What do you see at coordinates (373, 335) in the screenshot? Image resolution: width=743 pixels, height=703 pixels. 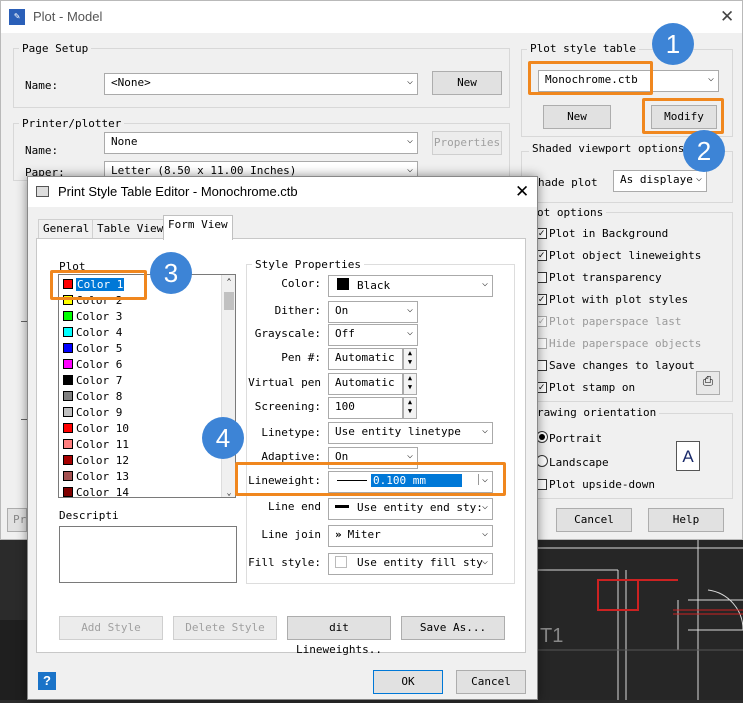 I see `grayscale-select: Off ⌵` at bounding box center [373, 335].